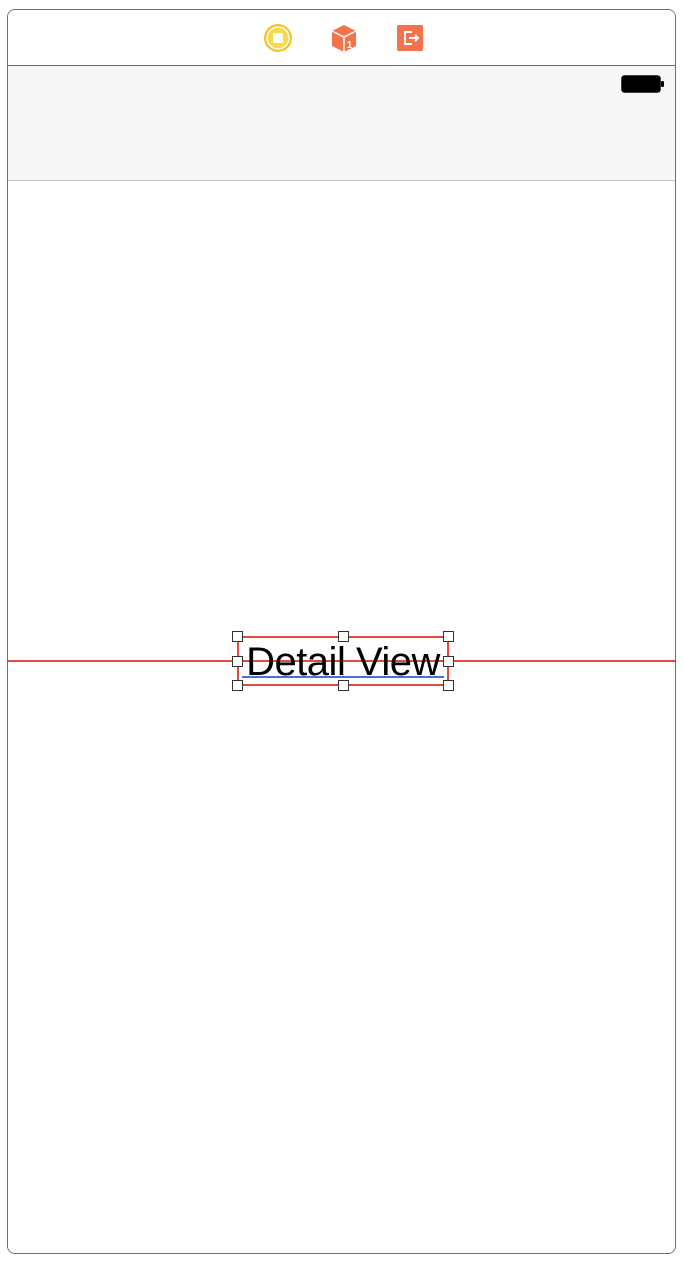 This screenshot has width=684, height=1266. What do you see at coordinates (448, 636) in the screenshot?
I see `resize-handle-top-right` at bounding box center [448, 636].